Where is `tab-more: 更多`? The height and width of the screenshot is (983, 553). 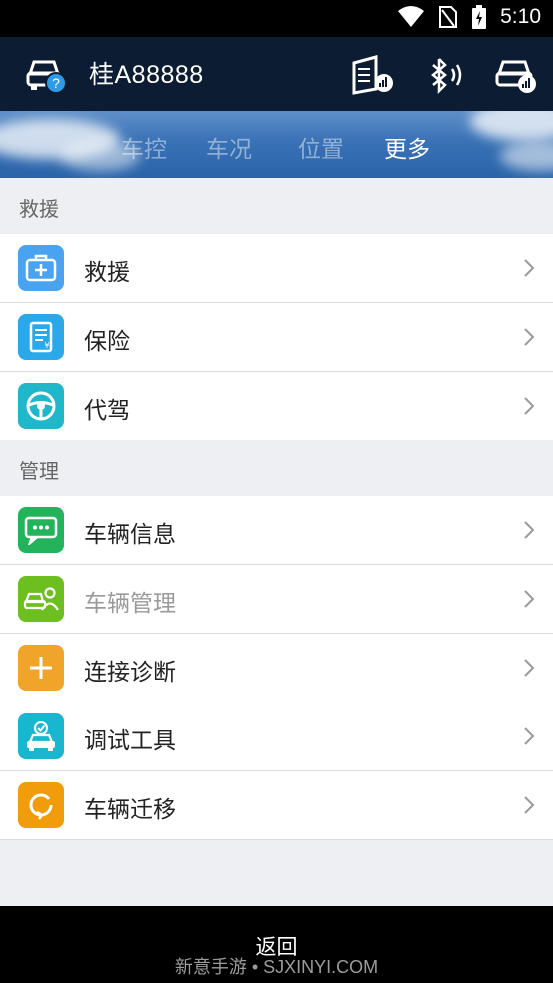 tab-more: 更多 is located at coordinates (407, 147).